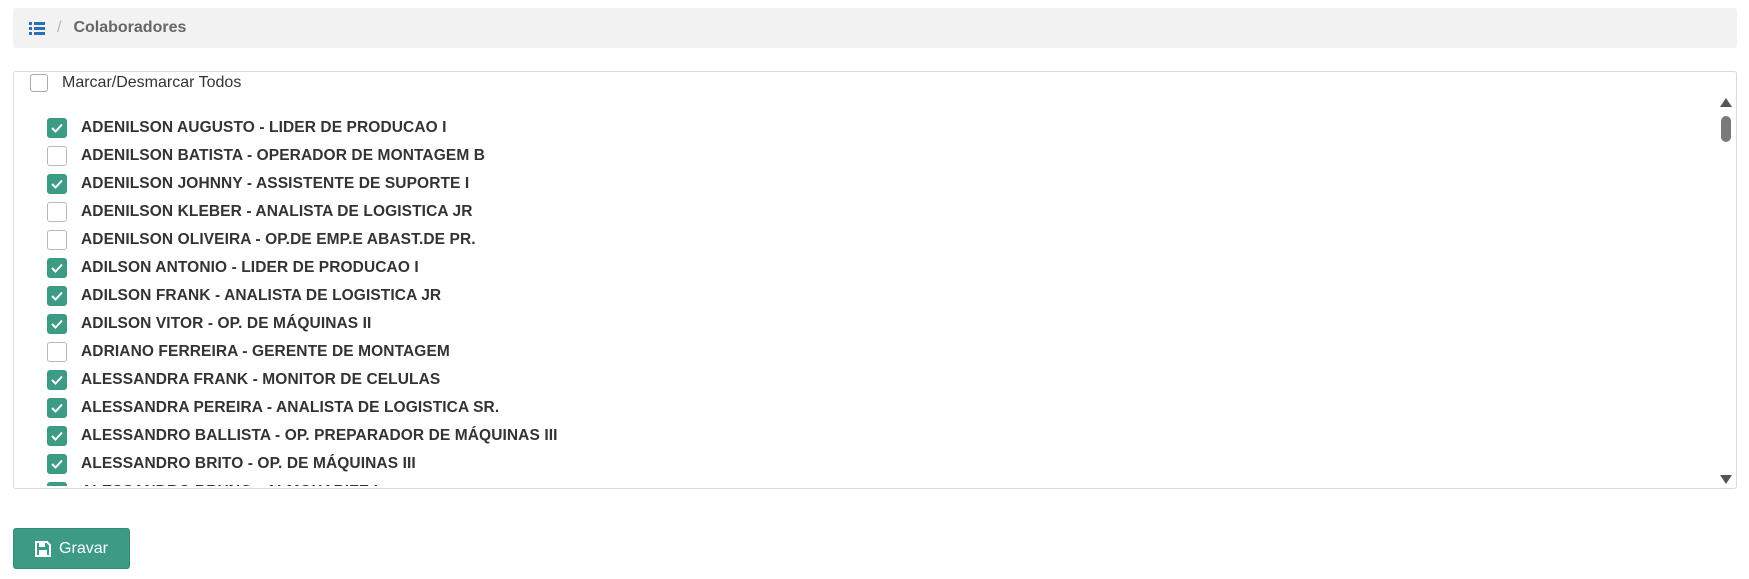 This screenshot has height=579, width=1749. I want to click on scroll-down-arrow-icon, so click(1726, 479).